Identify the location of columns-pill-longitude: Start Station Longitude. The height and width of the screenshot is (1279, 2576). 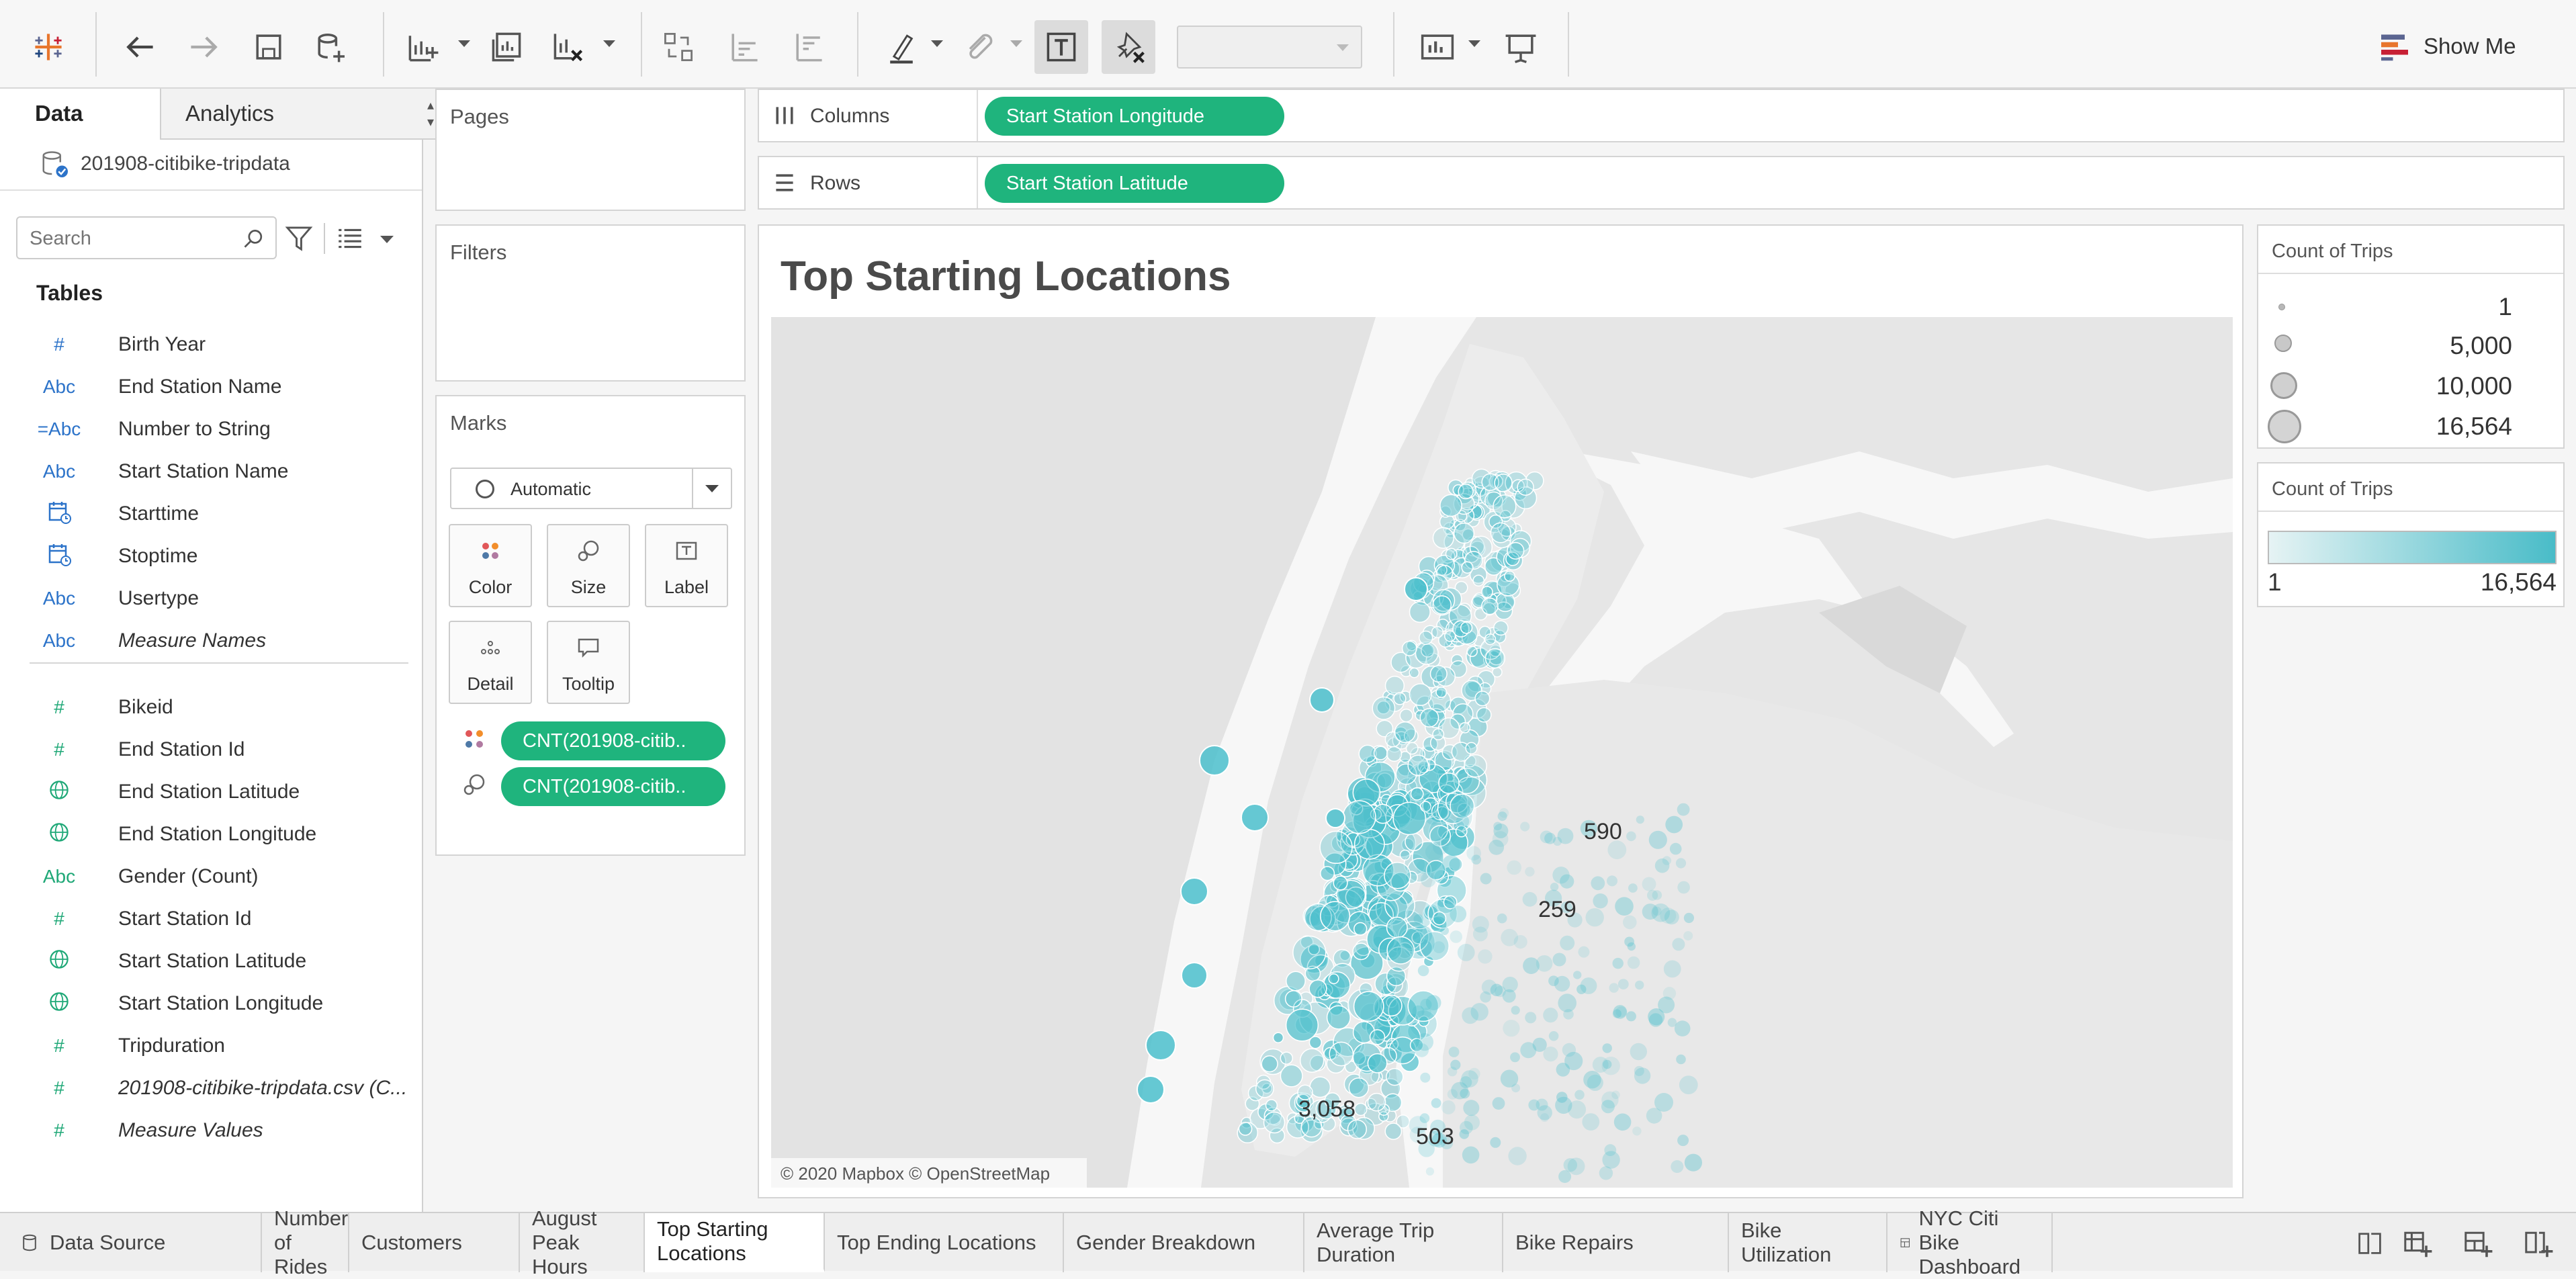
(1134, 116).